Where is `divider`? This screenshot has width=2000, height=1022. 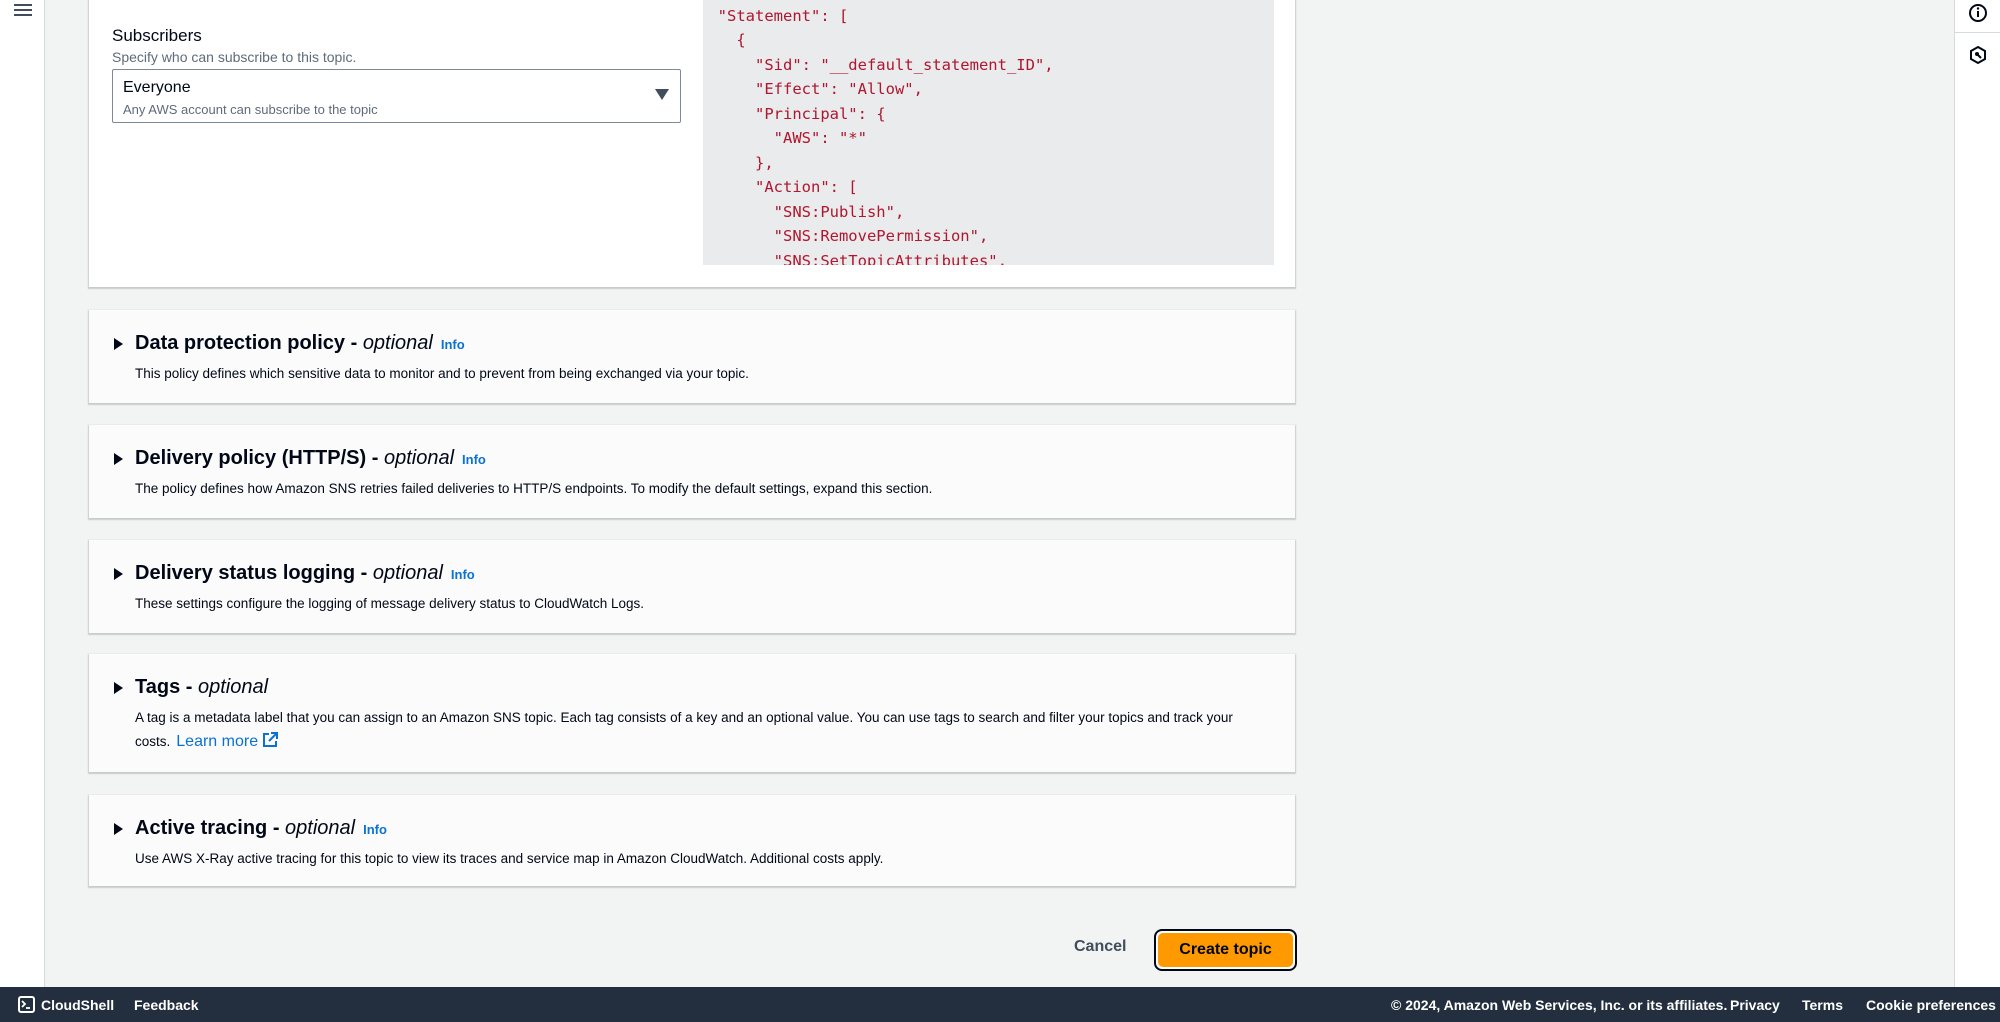
divider is located at coordinates (1977, 32).